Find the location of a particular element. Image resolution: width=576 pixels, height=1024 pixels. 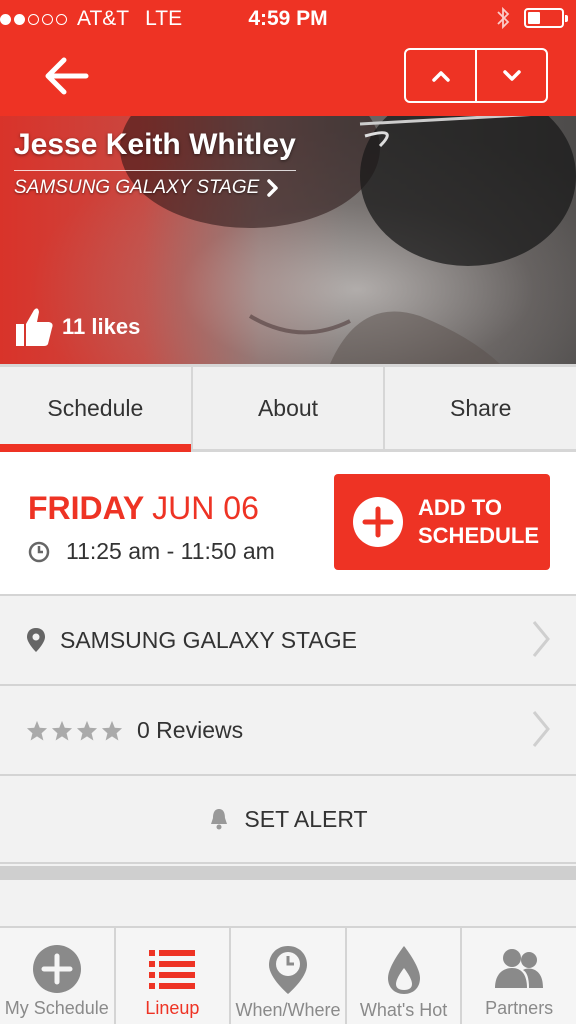

flame-icon is located at coordinates (403, 970).